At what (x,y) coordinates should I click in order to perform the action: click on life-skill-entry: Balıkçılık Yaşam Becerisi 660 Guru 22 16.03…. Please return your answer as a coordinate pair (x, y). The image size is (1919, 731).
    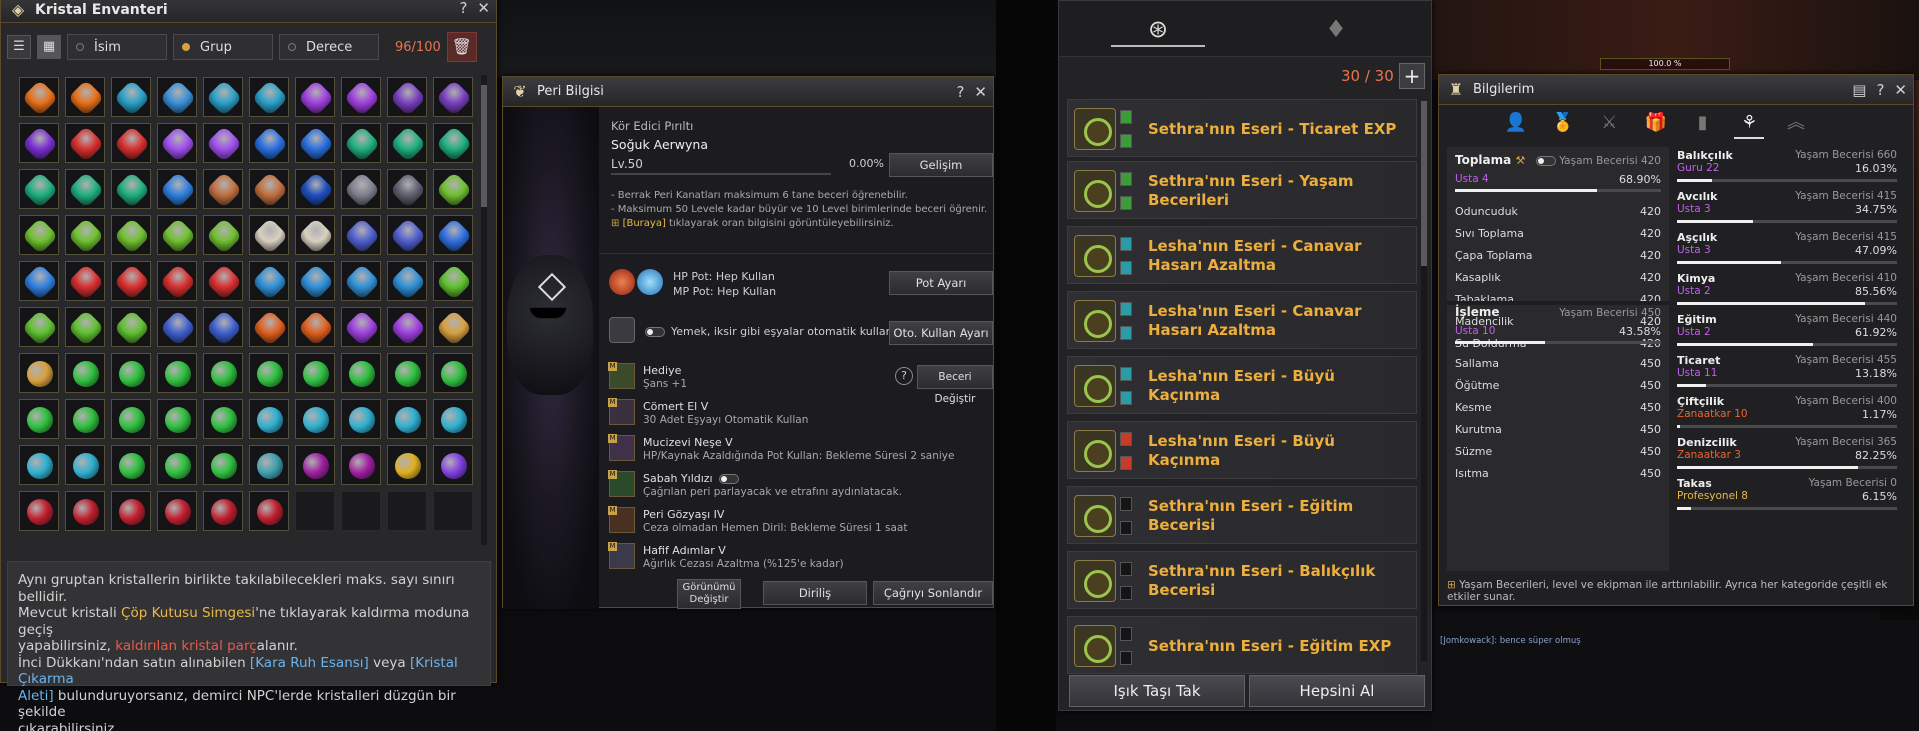
    Looking at the image, I should click on (1787, 167).